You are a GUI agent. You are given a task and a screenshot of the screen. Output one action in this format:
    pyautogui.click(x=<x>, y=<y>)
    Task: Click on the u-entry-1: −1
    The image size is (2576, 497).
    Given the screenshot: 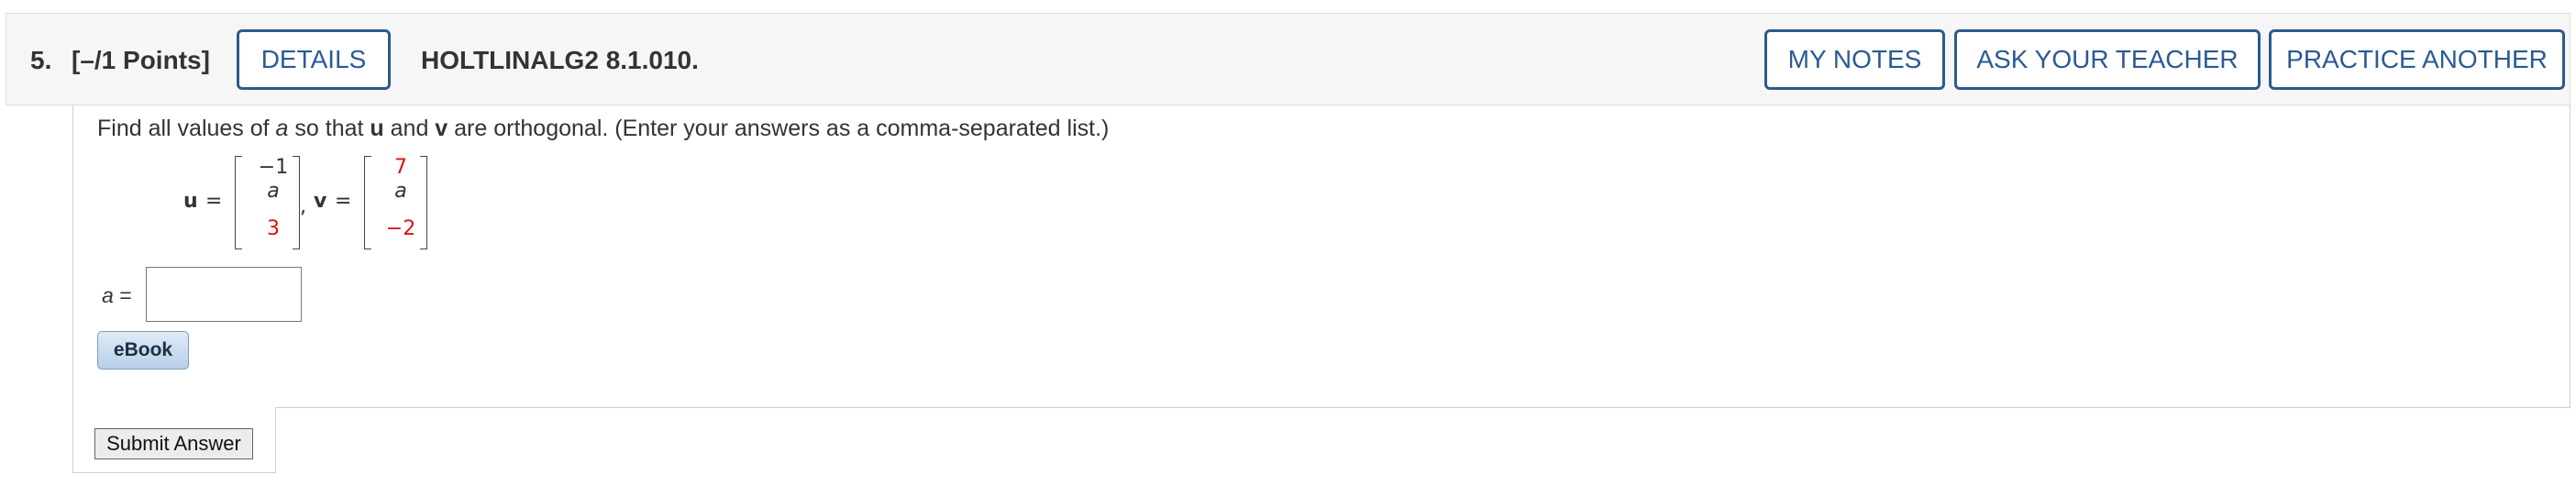 What is the action you would take?
    pyautogui.click(x=273, y=167)
    